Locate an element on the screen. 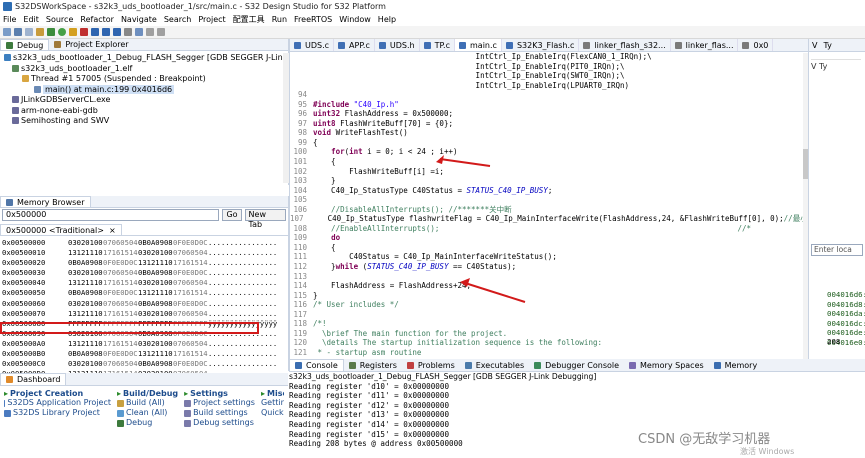  search-icon is located at coordinates (139, 32).